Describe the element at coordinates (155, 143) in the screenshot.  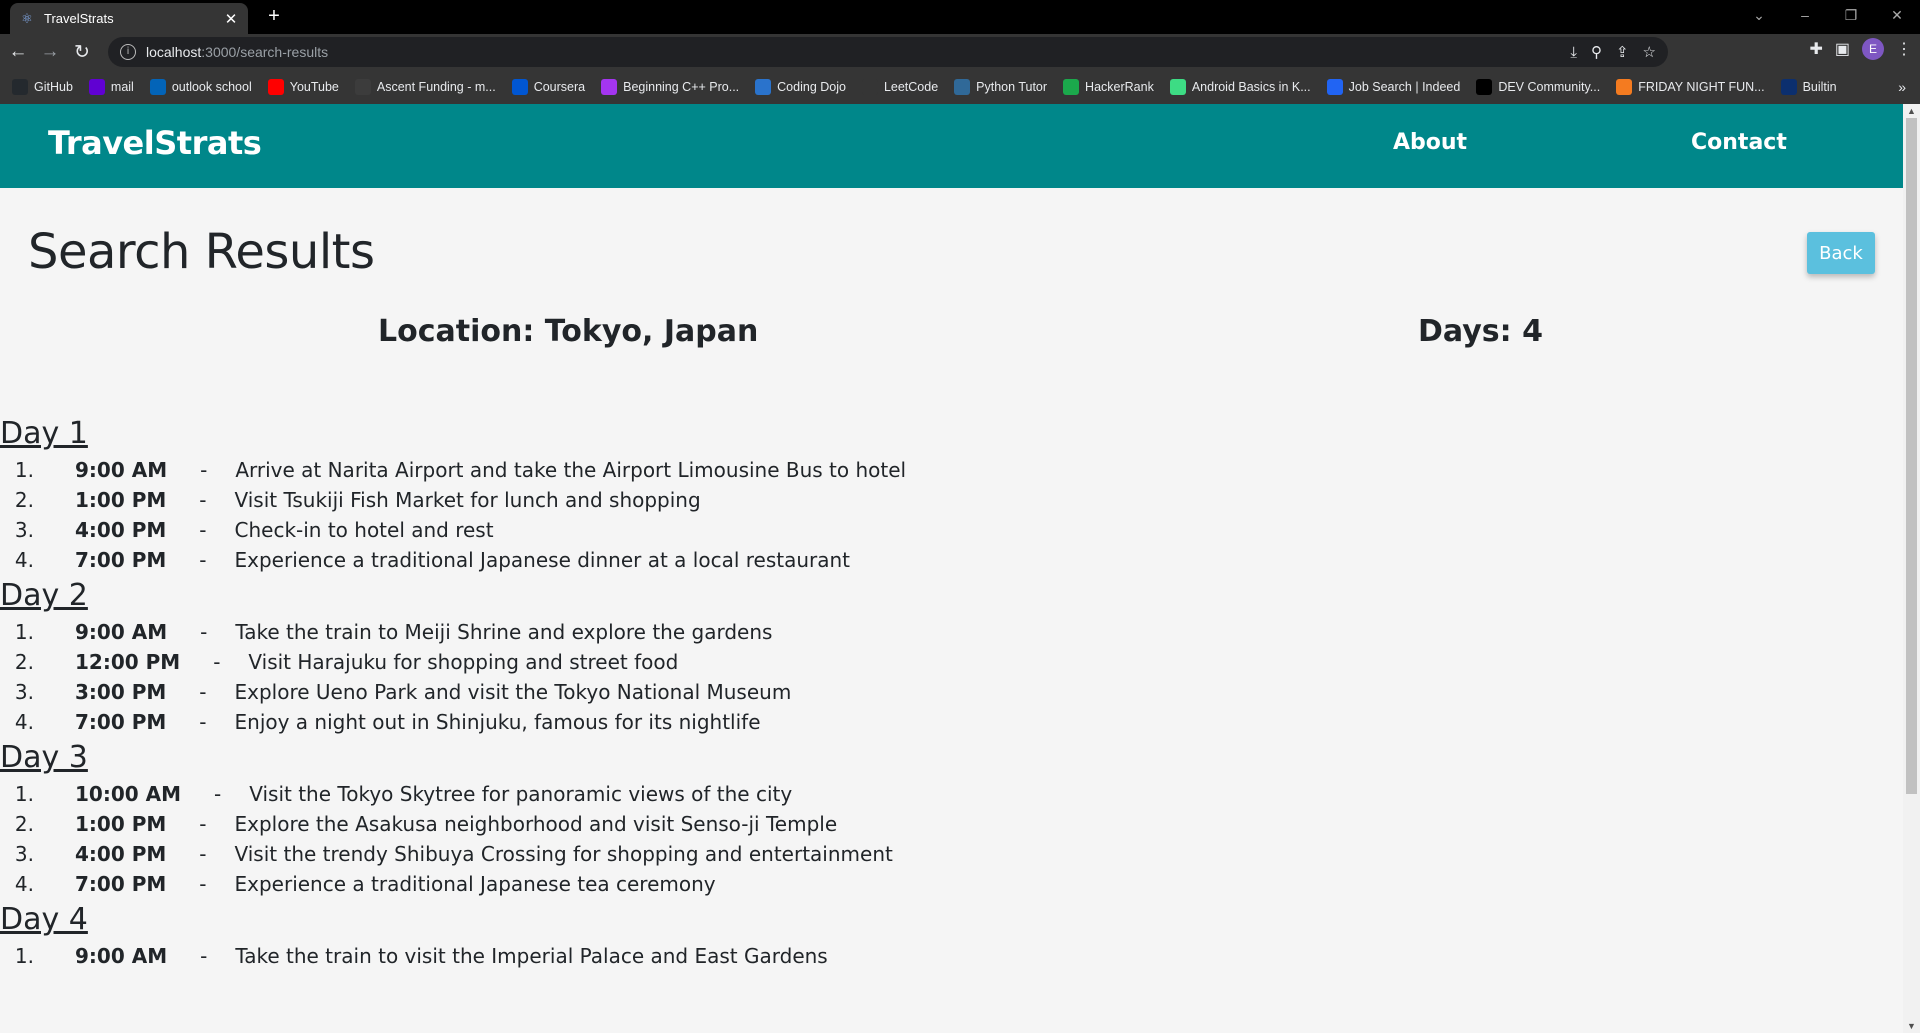
I see `brand-logo: TravelStrats` at that location.